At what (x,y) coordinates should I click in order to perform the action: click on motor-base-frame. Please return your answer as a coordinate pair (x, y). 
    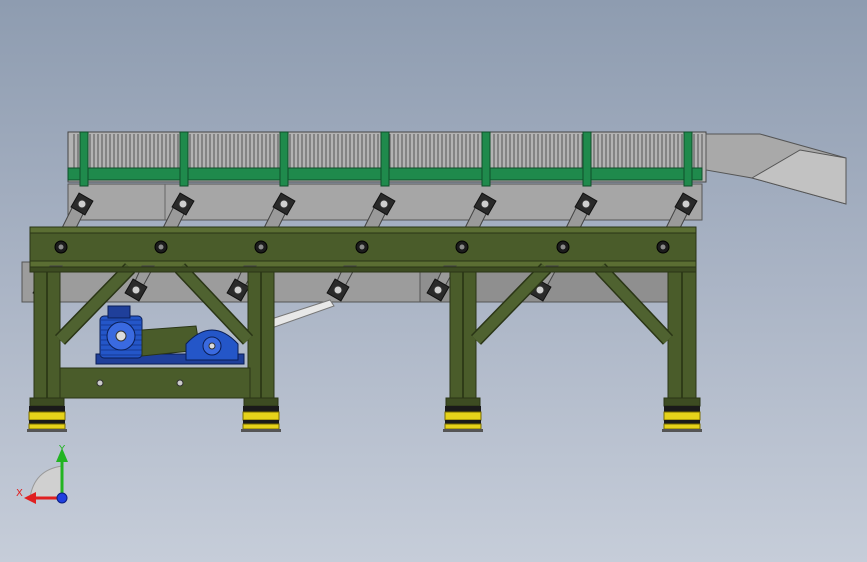
    Looking at the image, I should click on (155, 383).